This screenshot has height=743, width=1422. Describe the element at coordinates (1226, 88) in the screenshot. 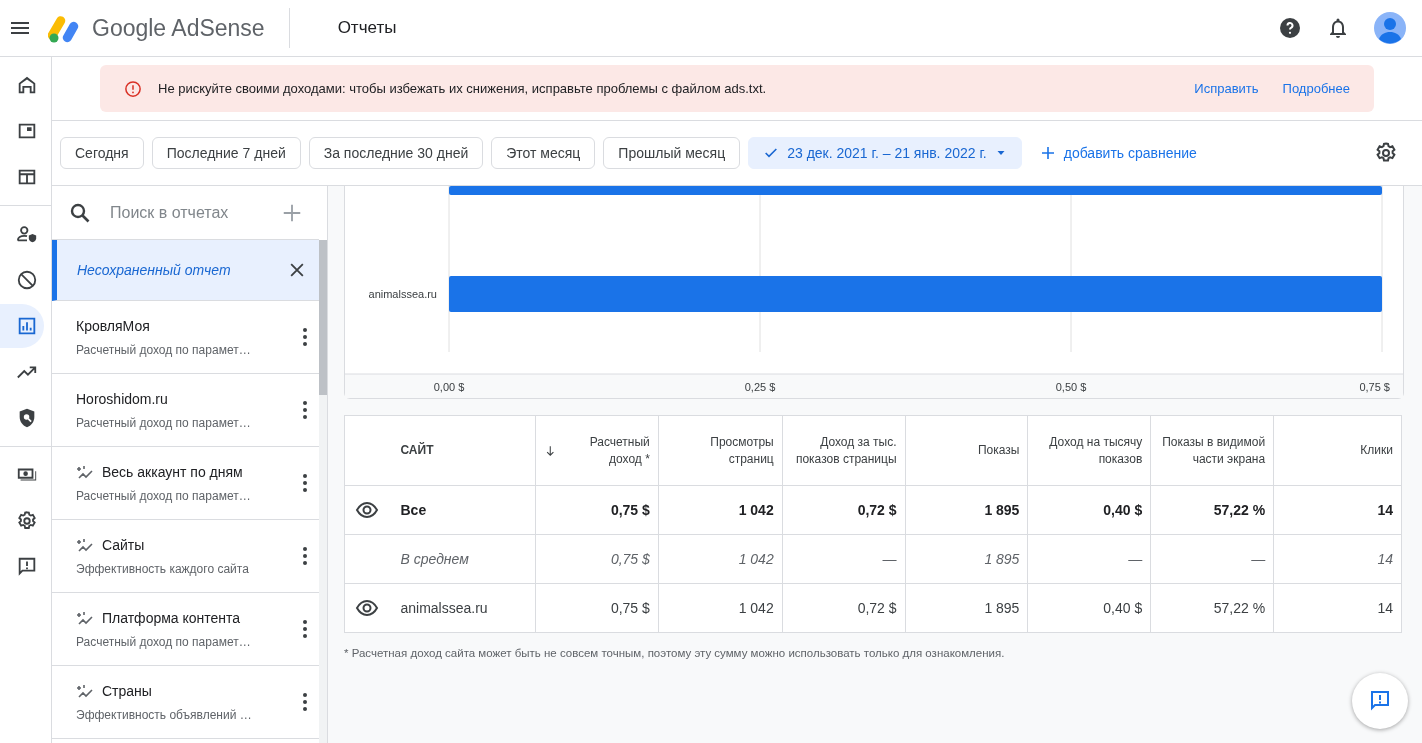

I see `alert-link: Исправить` at that location.